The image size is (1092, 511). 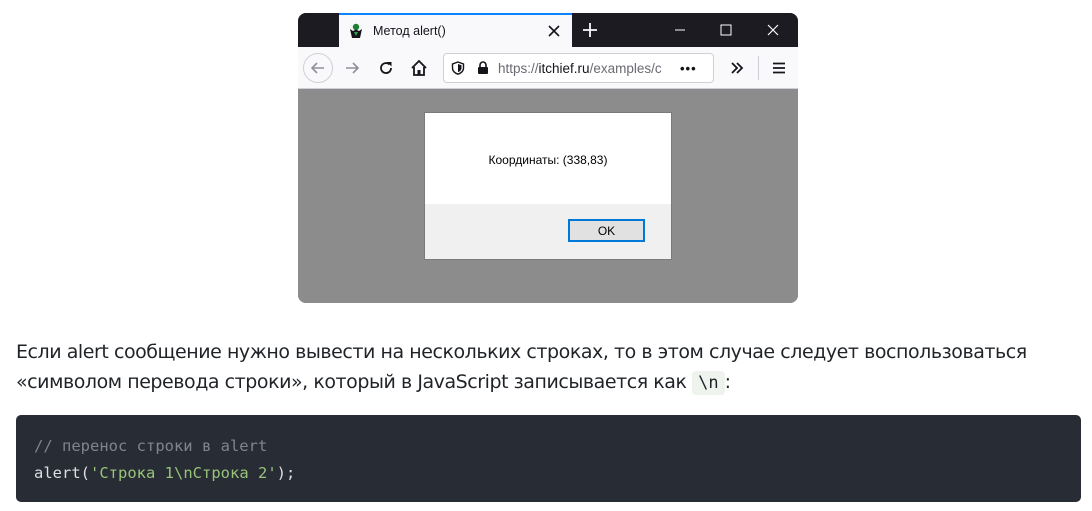 I want to click on minimize-icon, so click(x=680, y=30).